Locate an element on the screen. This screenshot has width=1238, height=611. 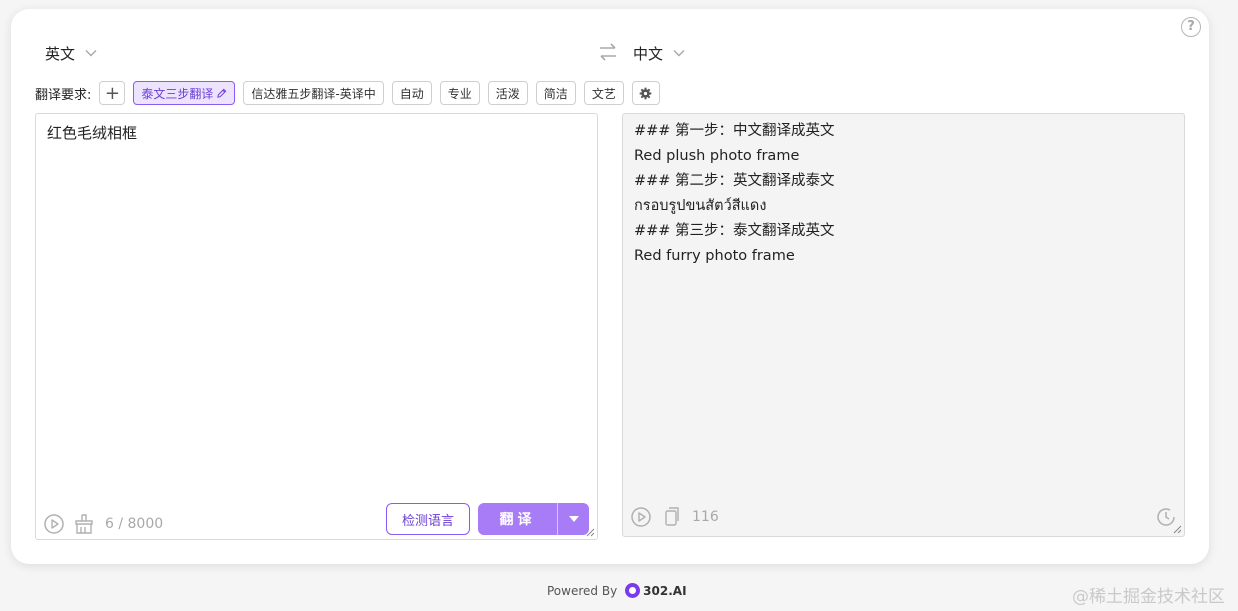
target-language-label: 中文 is located at coordinates (648, 53).